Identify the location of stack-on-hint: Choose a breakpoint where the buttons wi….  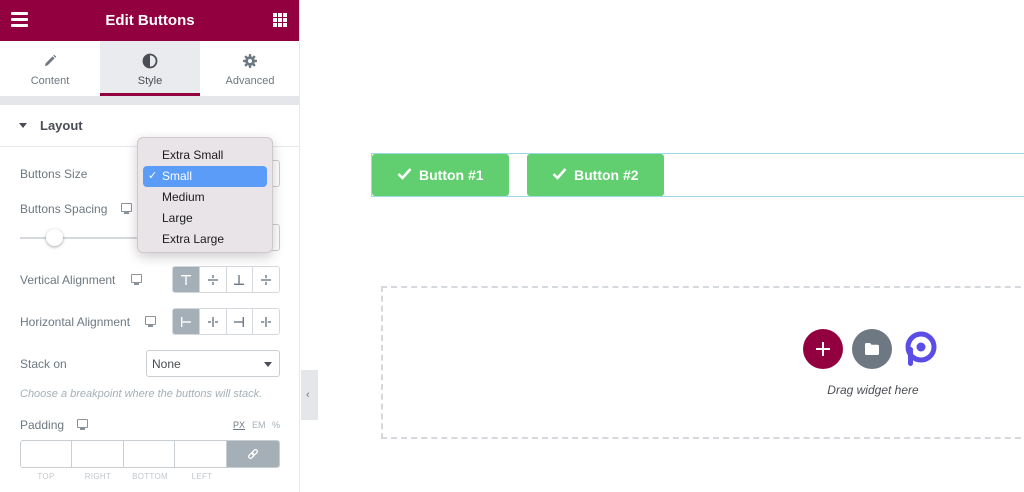
(141, 394).